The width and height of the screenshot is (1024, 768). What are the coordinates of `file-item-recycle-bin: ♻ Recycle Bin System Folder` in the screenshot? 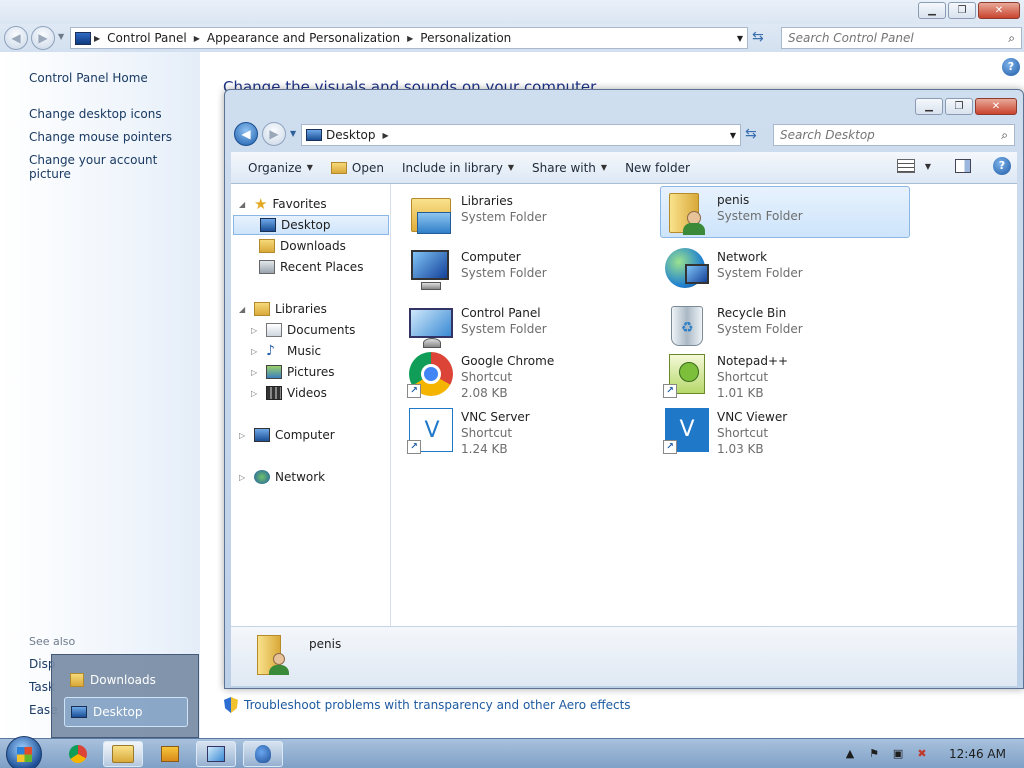 It's located at (786, 326).